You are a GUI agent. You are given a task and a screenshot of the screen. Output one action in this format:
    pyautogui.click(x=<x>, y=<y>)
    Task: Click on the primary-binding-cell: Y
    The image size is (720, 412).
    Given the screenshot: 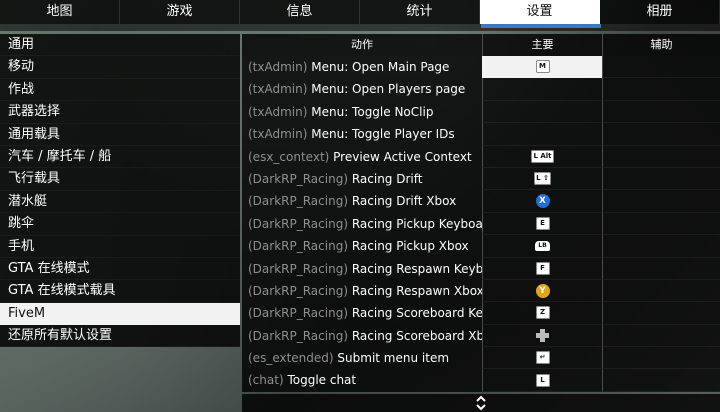 What is the action you would take?
    pyautogui.click(x=542, y=291)
    